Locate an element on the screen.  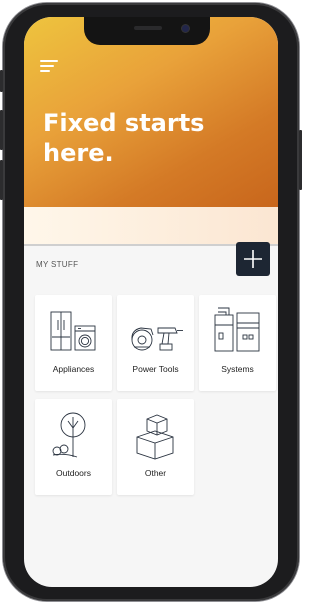
plus-icon is located at coordinates (253, 259).